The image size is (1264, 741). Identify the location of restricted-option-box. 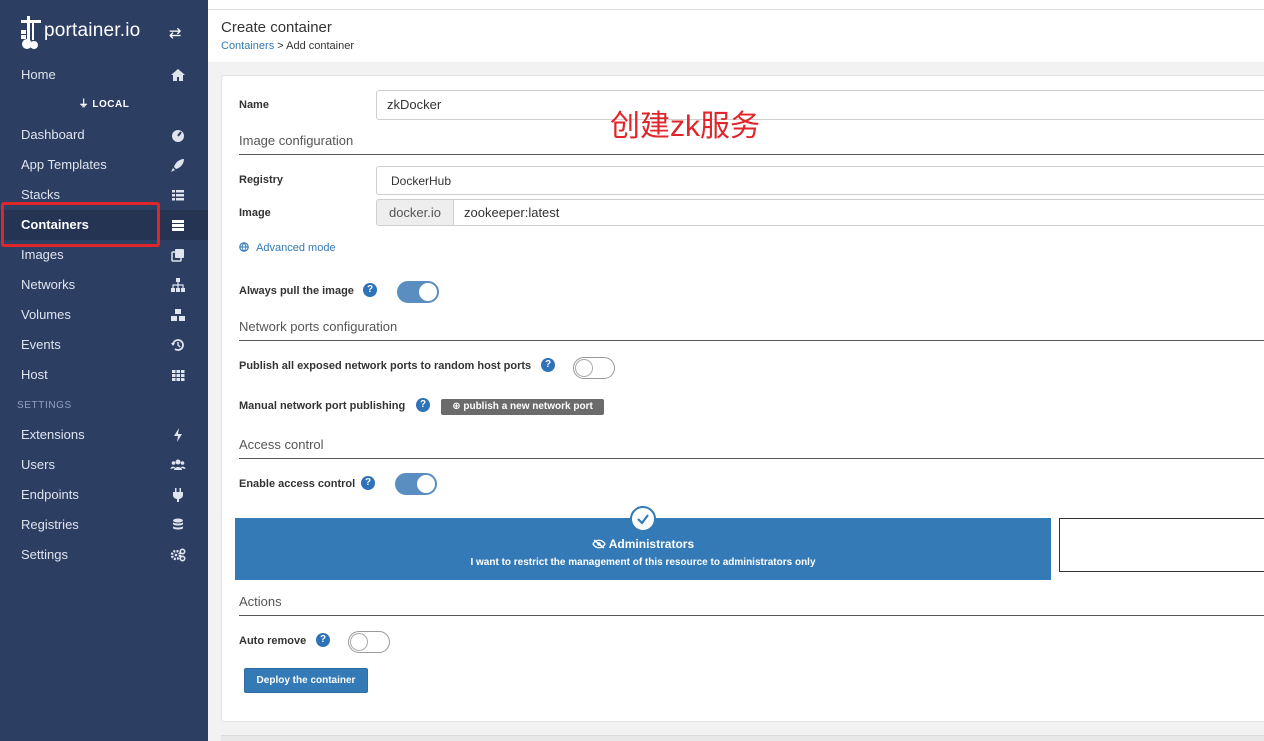
(1161, 545).